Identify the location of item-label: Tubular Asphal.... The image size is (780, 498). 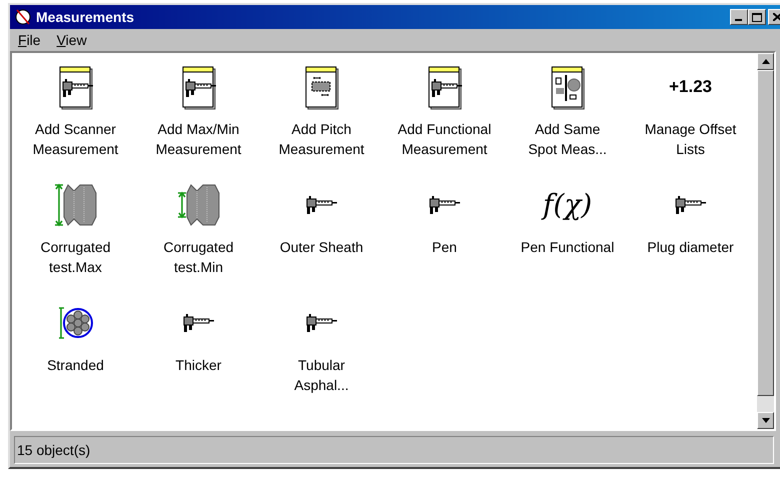
(321, 375).